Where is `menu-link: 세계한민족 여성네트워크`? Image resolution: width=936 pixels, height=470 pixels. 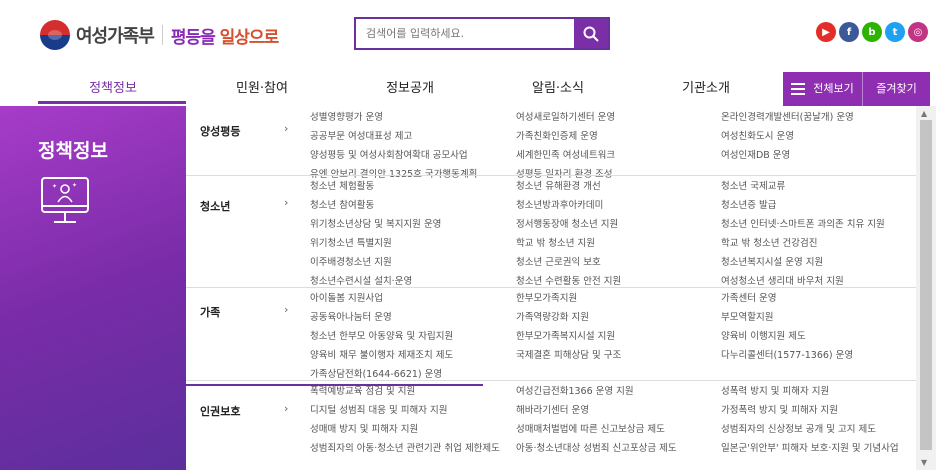 menu-link: 세계한민족 여성네트워크 is located at coordinates (565, 154).